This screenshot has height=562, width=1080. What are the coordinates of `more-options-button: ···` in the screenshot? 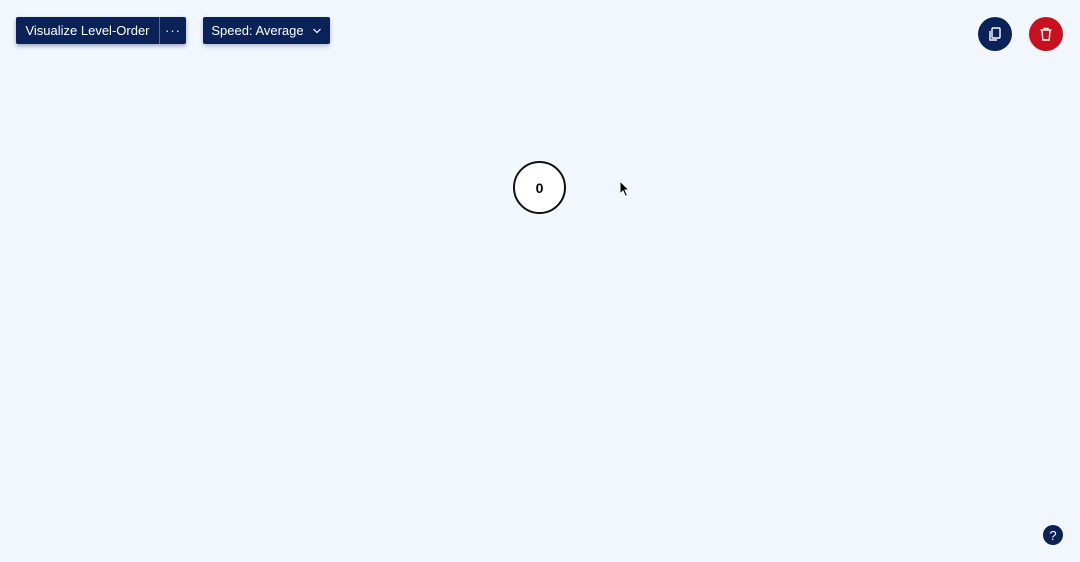 It's located at (172, 30).